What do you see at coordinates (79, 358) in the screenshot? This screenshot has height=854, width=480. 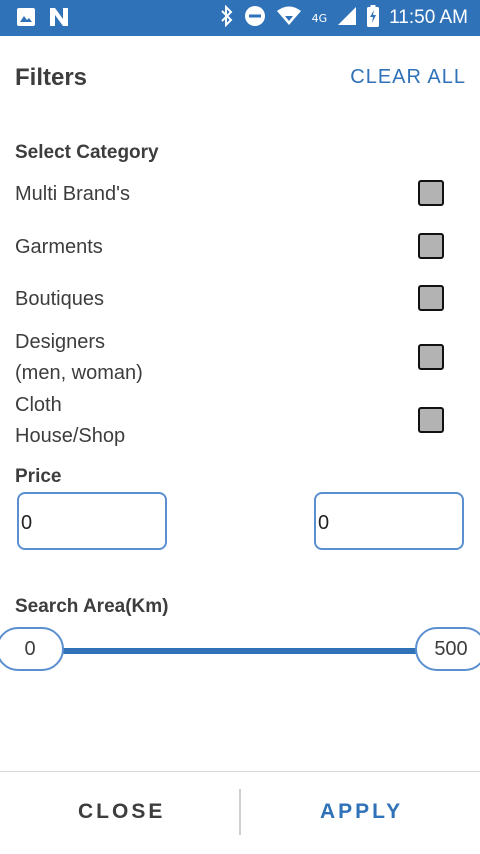 I see `category-label-designers: Designers (men, woman)` at bounding box center [79, 358].